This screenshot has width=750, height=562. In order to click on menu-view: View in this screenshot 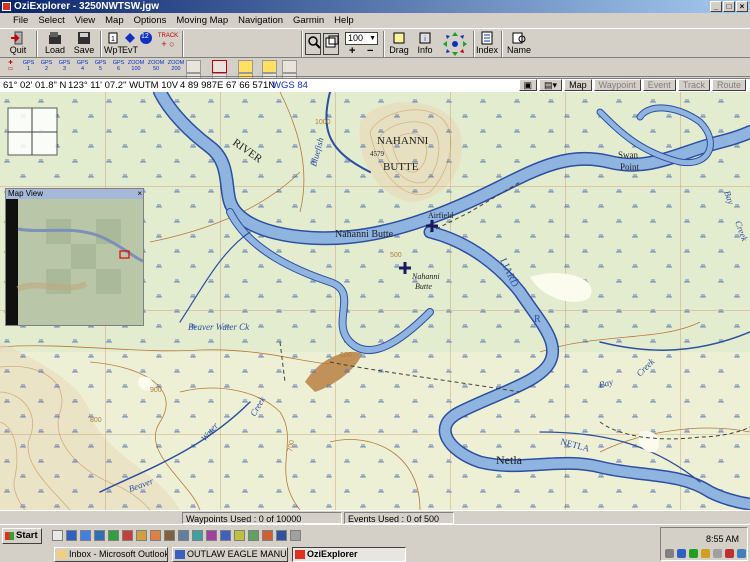, I will do `click(85, 20)`.